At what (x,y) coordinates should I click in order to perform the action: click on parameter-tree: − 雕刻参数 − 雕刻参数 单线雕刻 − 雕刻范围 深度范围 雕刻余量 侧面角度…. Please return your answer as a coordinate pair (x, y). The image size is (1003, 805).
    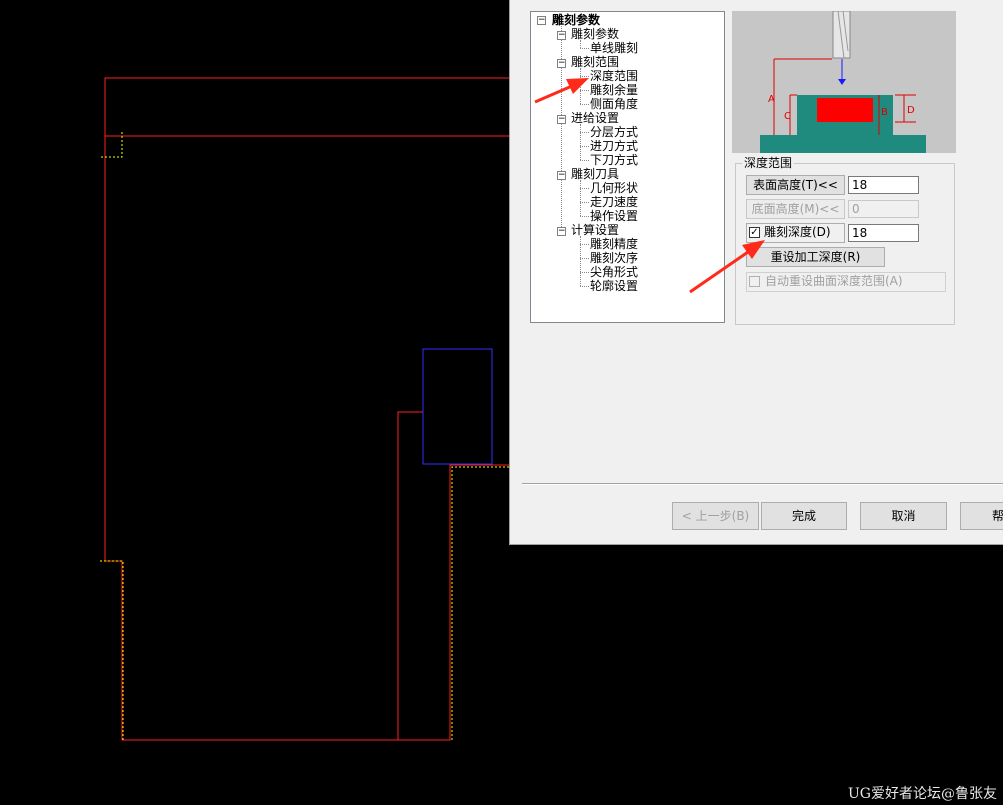
    Looking at the image, I should click on (627, 167).